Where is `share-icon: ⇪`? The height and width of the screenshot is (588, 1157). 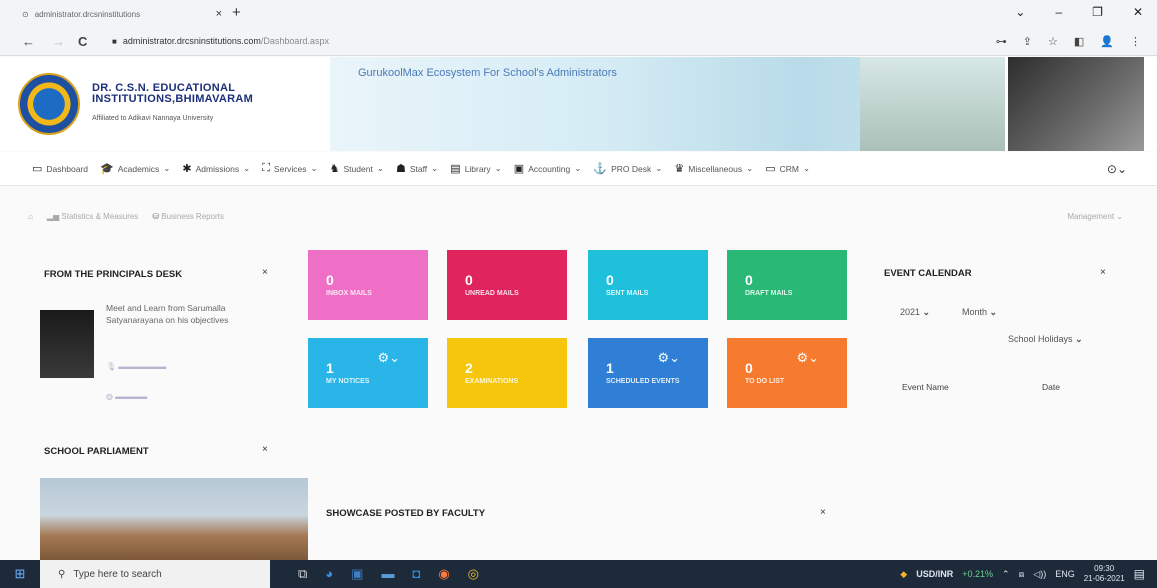 share-icon: ⇪ is located at coordinates (1027, 41).